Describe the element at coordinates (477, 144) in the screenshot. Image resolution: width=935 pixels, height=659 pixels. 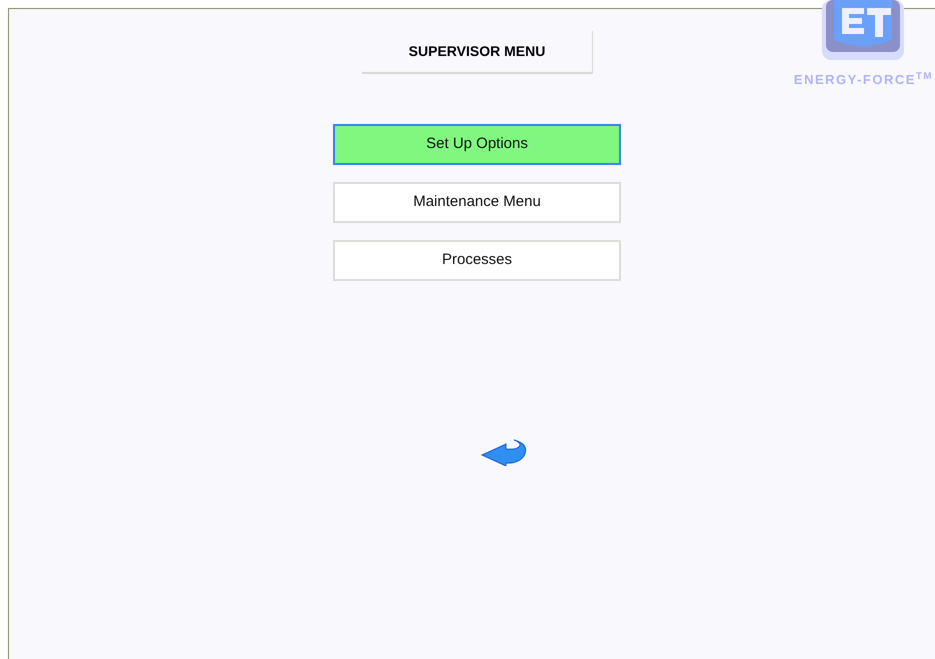
I see `menu-button: Set Up Options` at that location.